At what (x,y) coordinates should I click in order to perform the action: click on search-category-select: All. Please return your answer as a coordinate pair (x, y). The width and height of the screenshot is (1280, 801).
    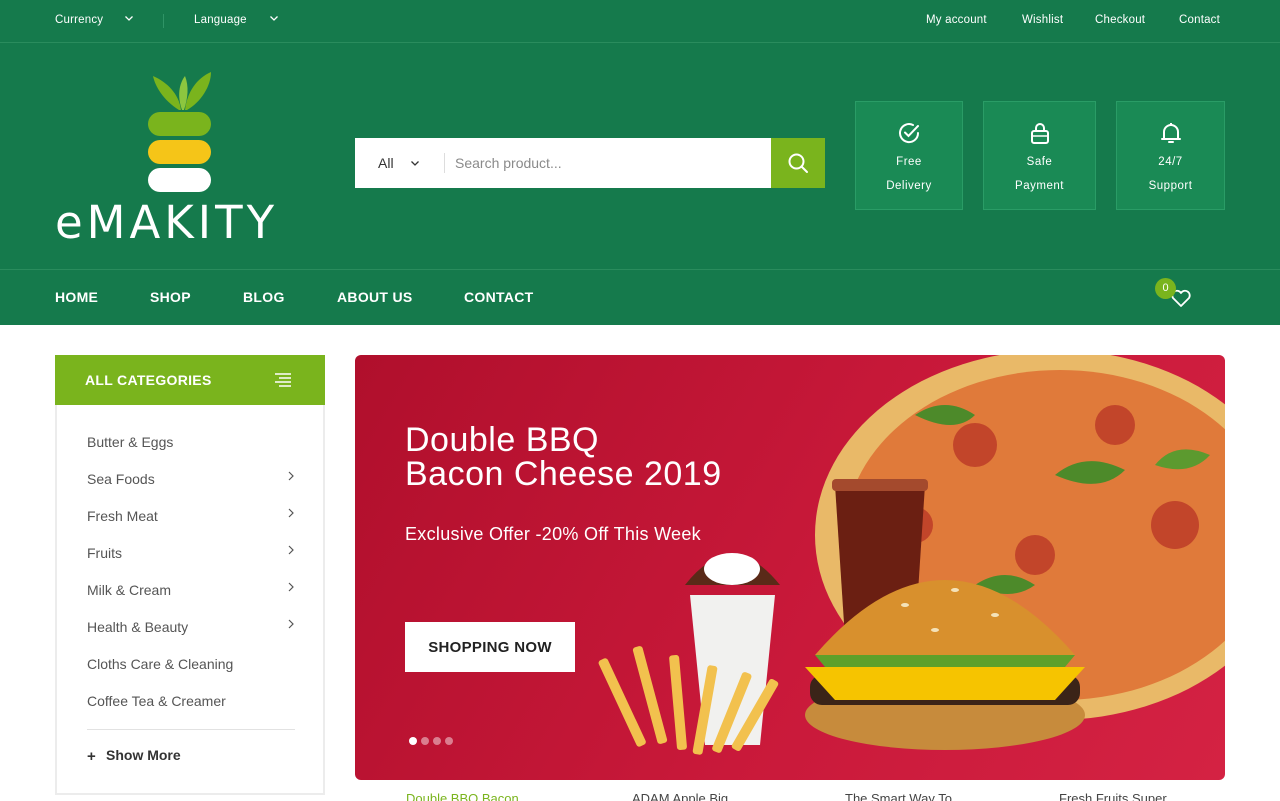
    Looking at the image, I should click on (386, 163).